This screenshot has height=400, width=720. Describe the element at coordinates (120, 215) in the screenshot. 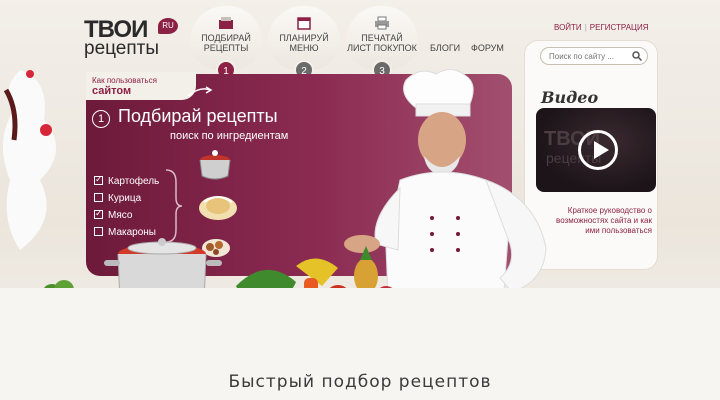

I see `ingredient-label: Мясо` at that location.